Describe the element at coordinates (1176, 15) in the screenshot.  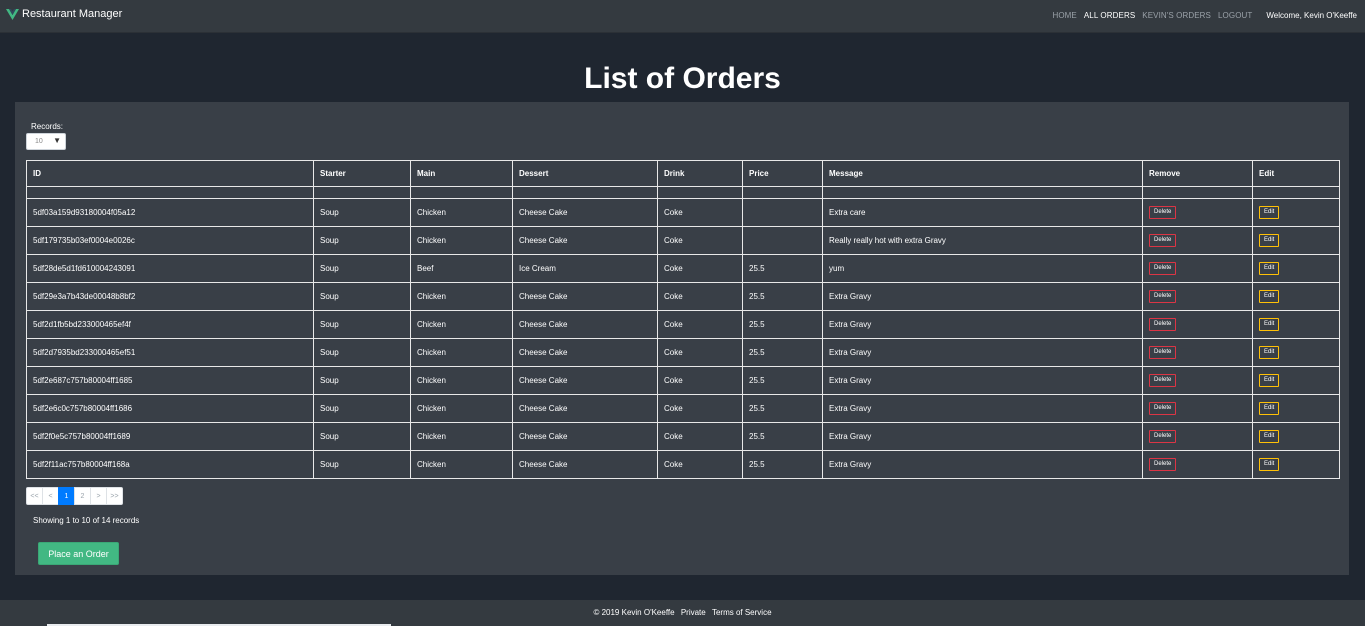
I see `nav-kevins-orders: KEVIN'S ORDERS` at that location.